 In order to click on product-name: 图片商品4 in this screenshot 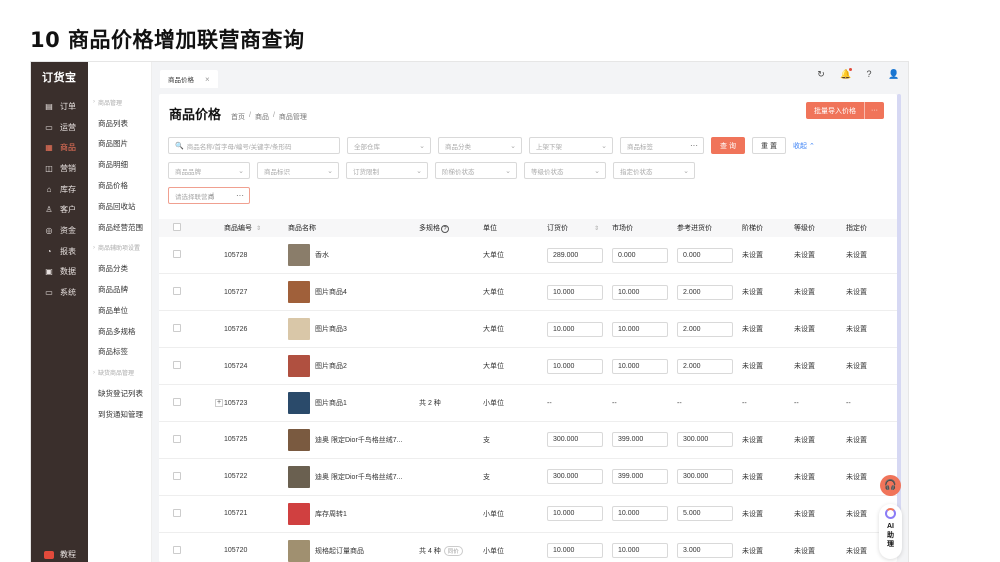, I will do `click(331, 292)`.